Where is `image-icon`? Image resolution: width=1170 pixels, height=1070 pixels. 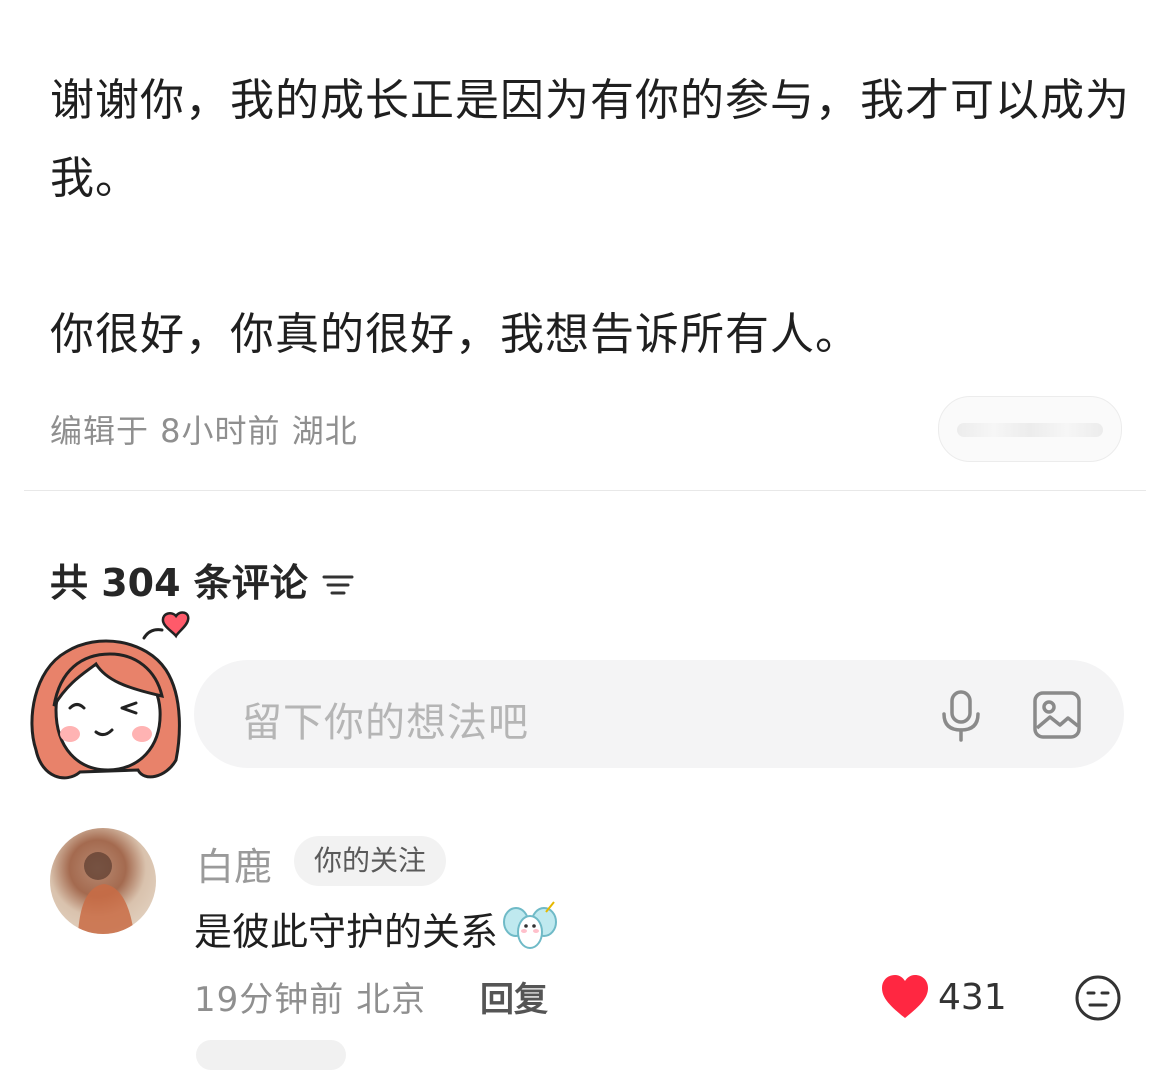 image-icon is located at coordinates (1057, 715).